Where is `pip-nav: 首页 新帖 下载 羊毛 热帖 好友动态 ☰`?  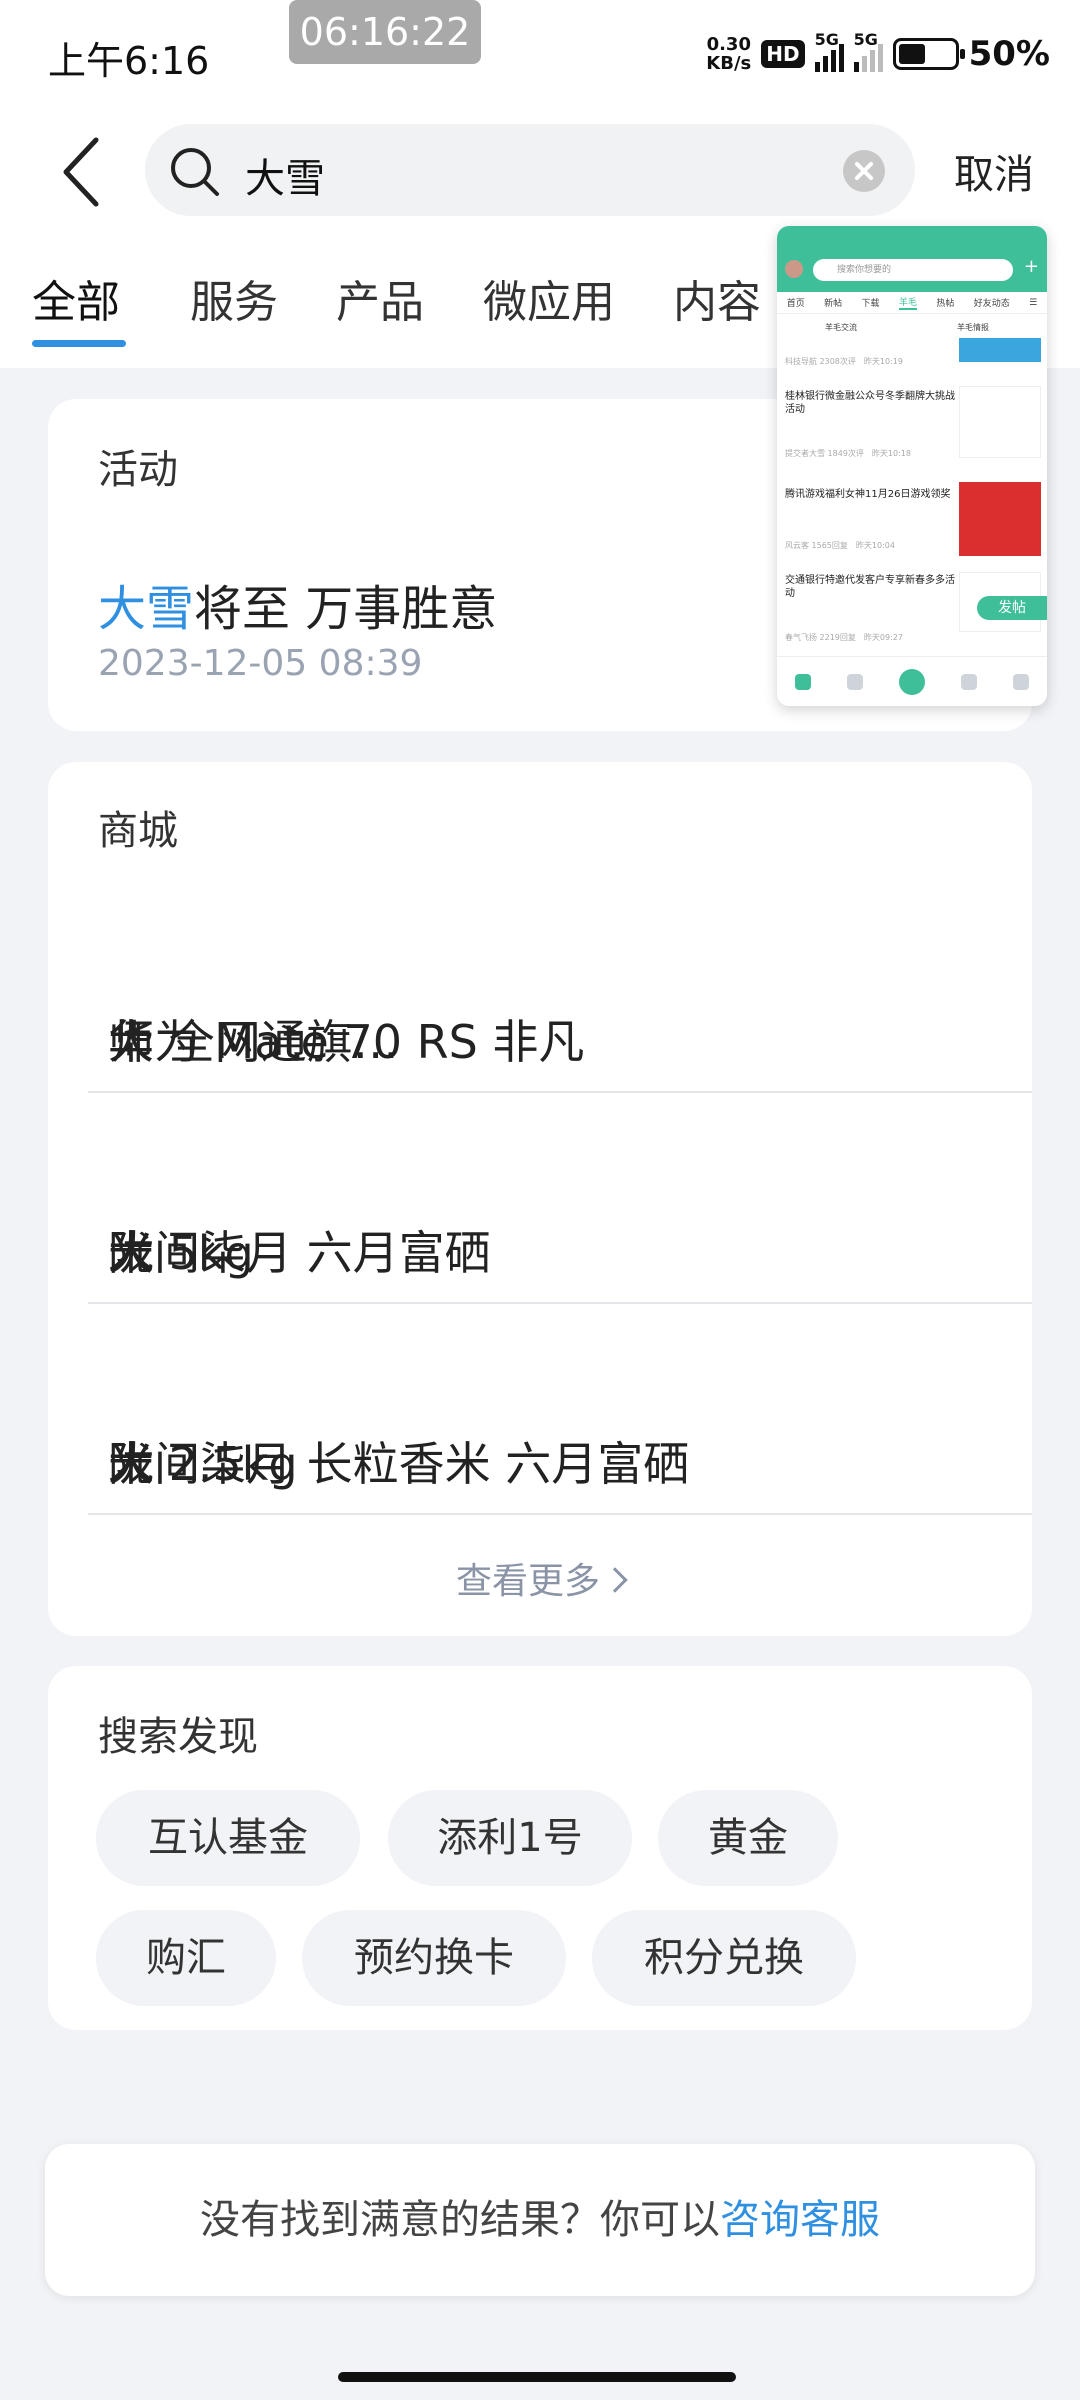 pip-nav: 首页 新帖 下载 羊毛 热帖 好友动态 ☰ is located at coordinates (912, 303).